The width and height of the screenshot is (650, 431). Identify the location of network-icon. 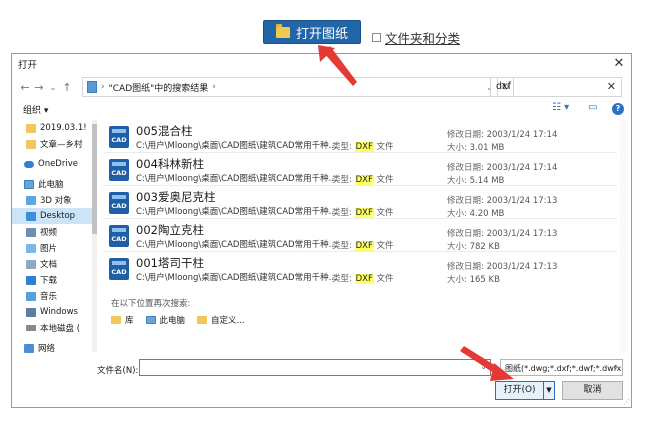
(29, 348).